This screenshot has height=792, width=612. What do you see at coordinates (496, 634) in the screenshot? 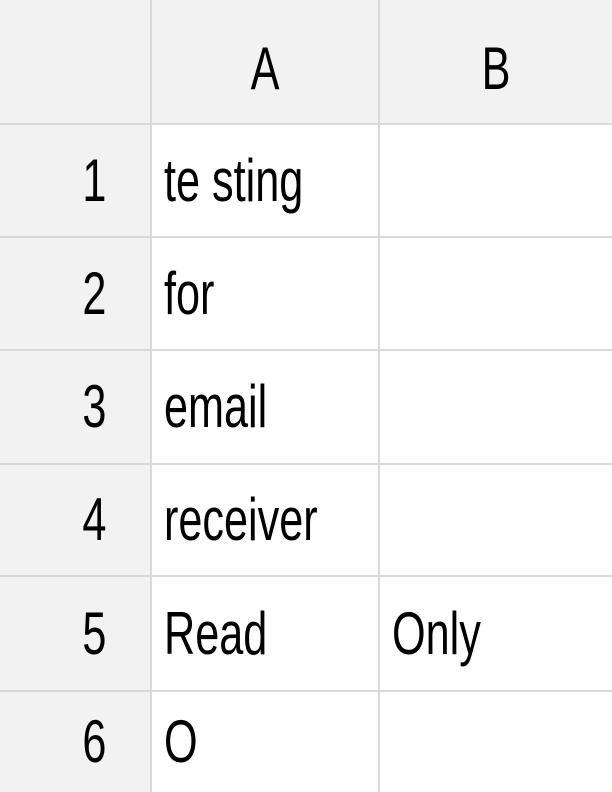
I see `cell-b5: Only` at bounding box center [496, 634].